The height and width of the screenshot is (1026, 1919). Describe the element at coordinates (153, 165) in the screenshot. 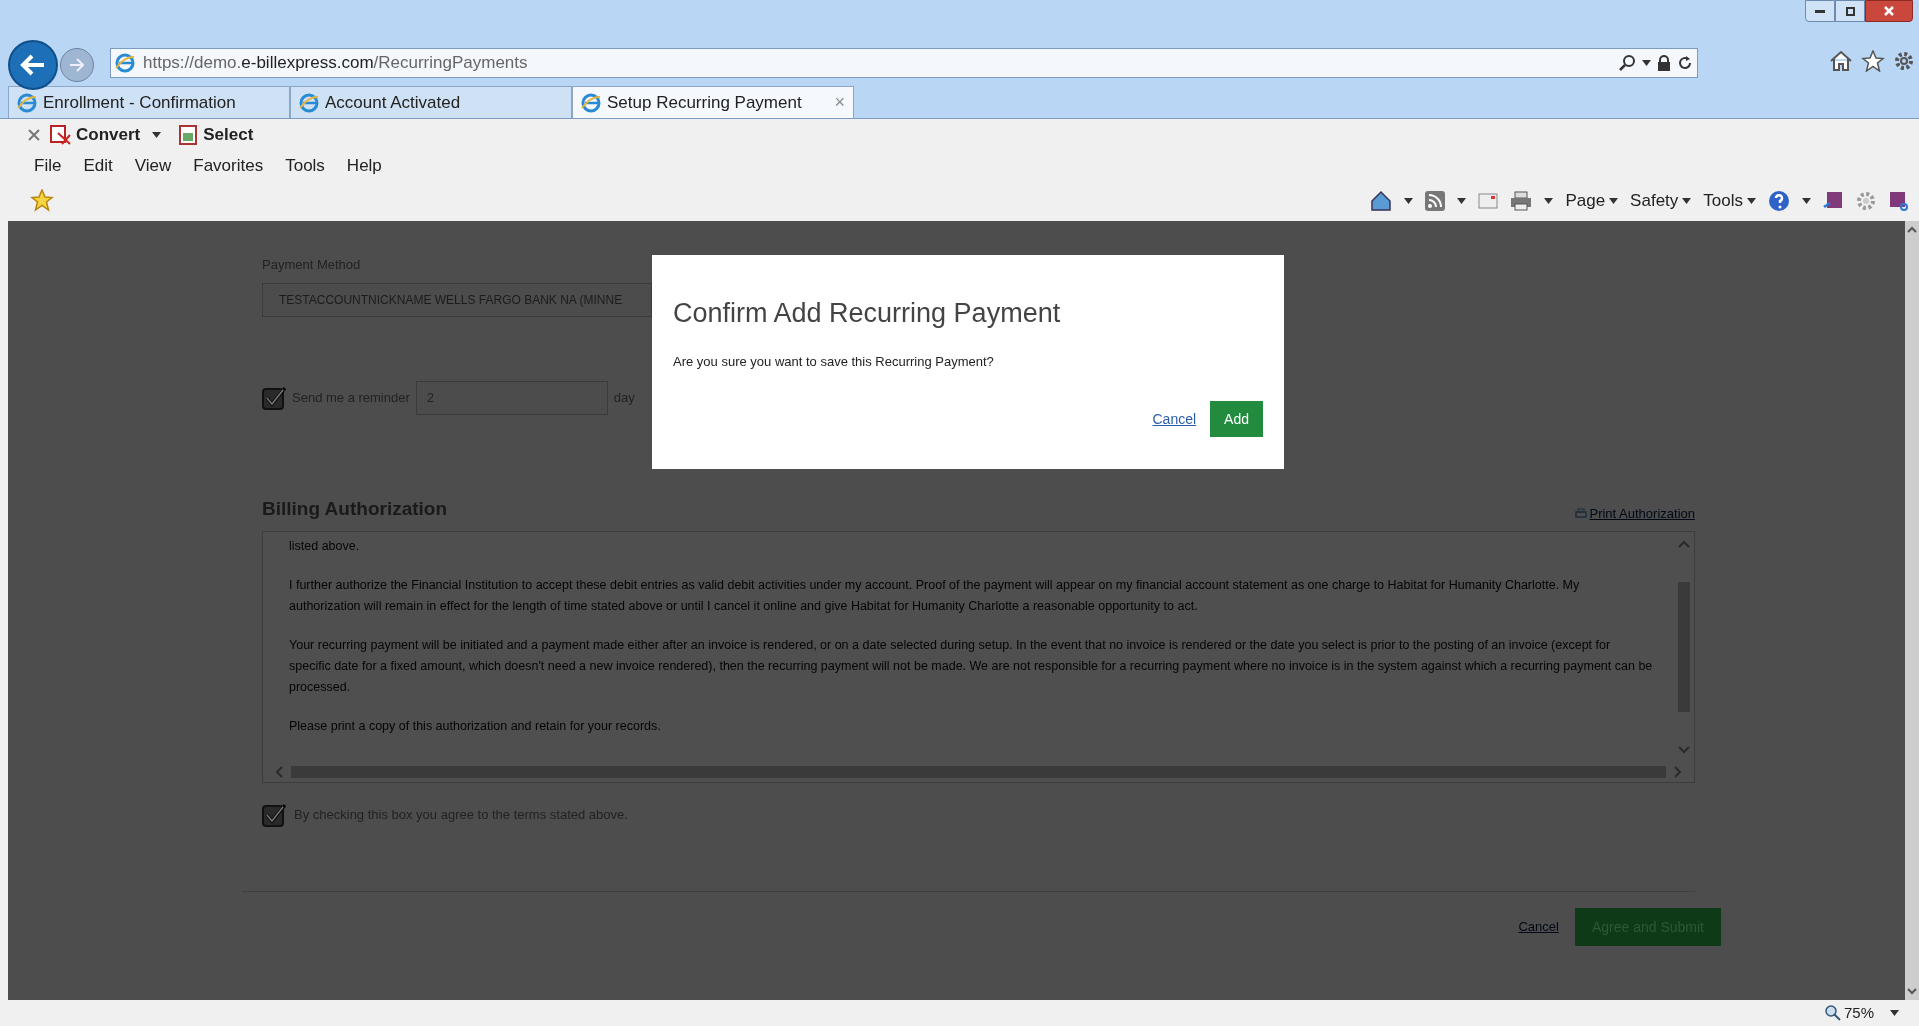

I see `menu-item: View` at that location.